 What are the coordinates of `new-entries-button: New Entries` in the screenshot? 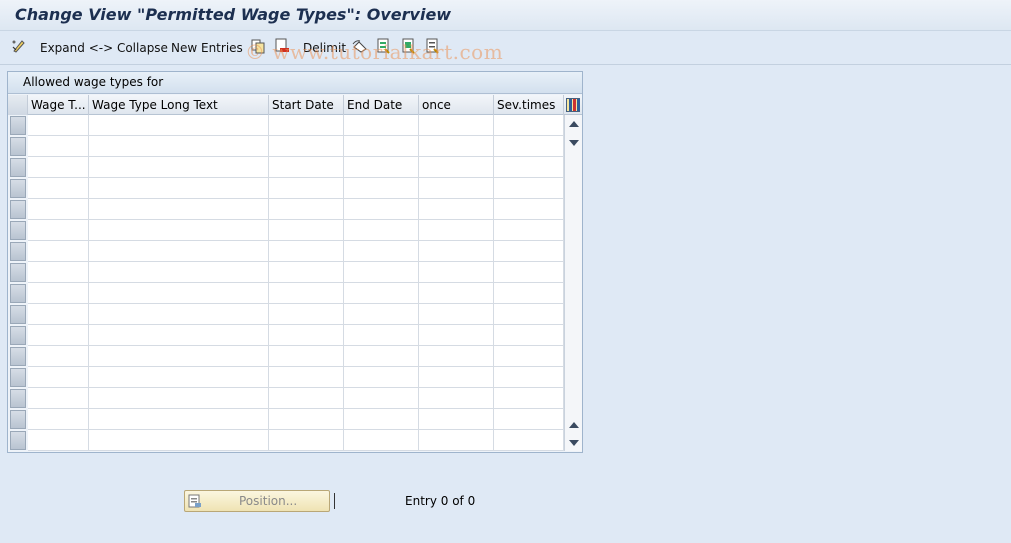 It's located at (207, 48).